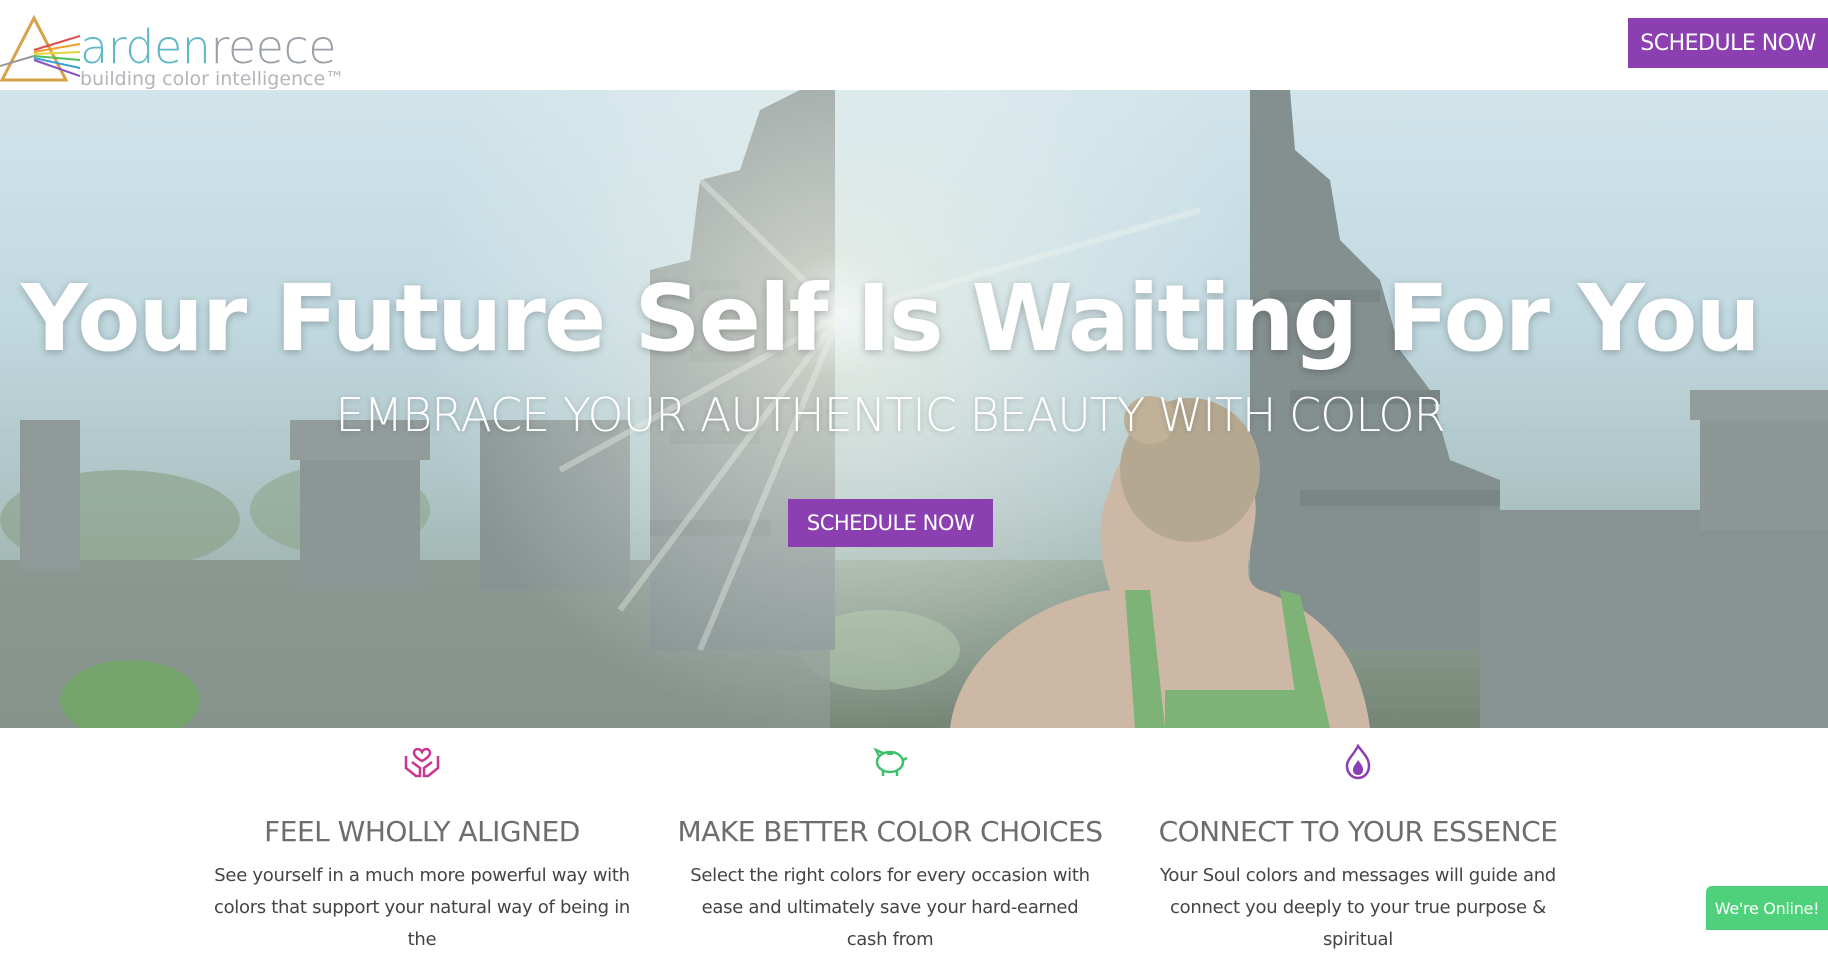 The height and width of the screenshot is (956, 1828). What do you see at coordinates (422, 762) in the screenshot?
I see `hands-heart-icon` at bounding box center [422, 762].